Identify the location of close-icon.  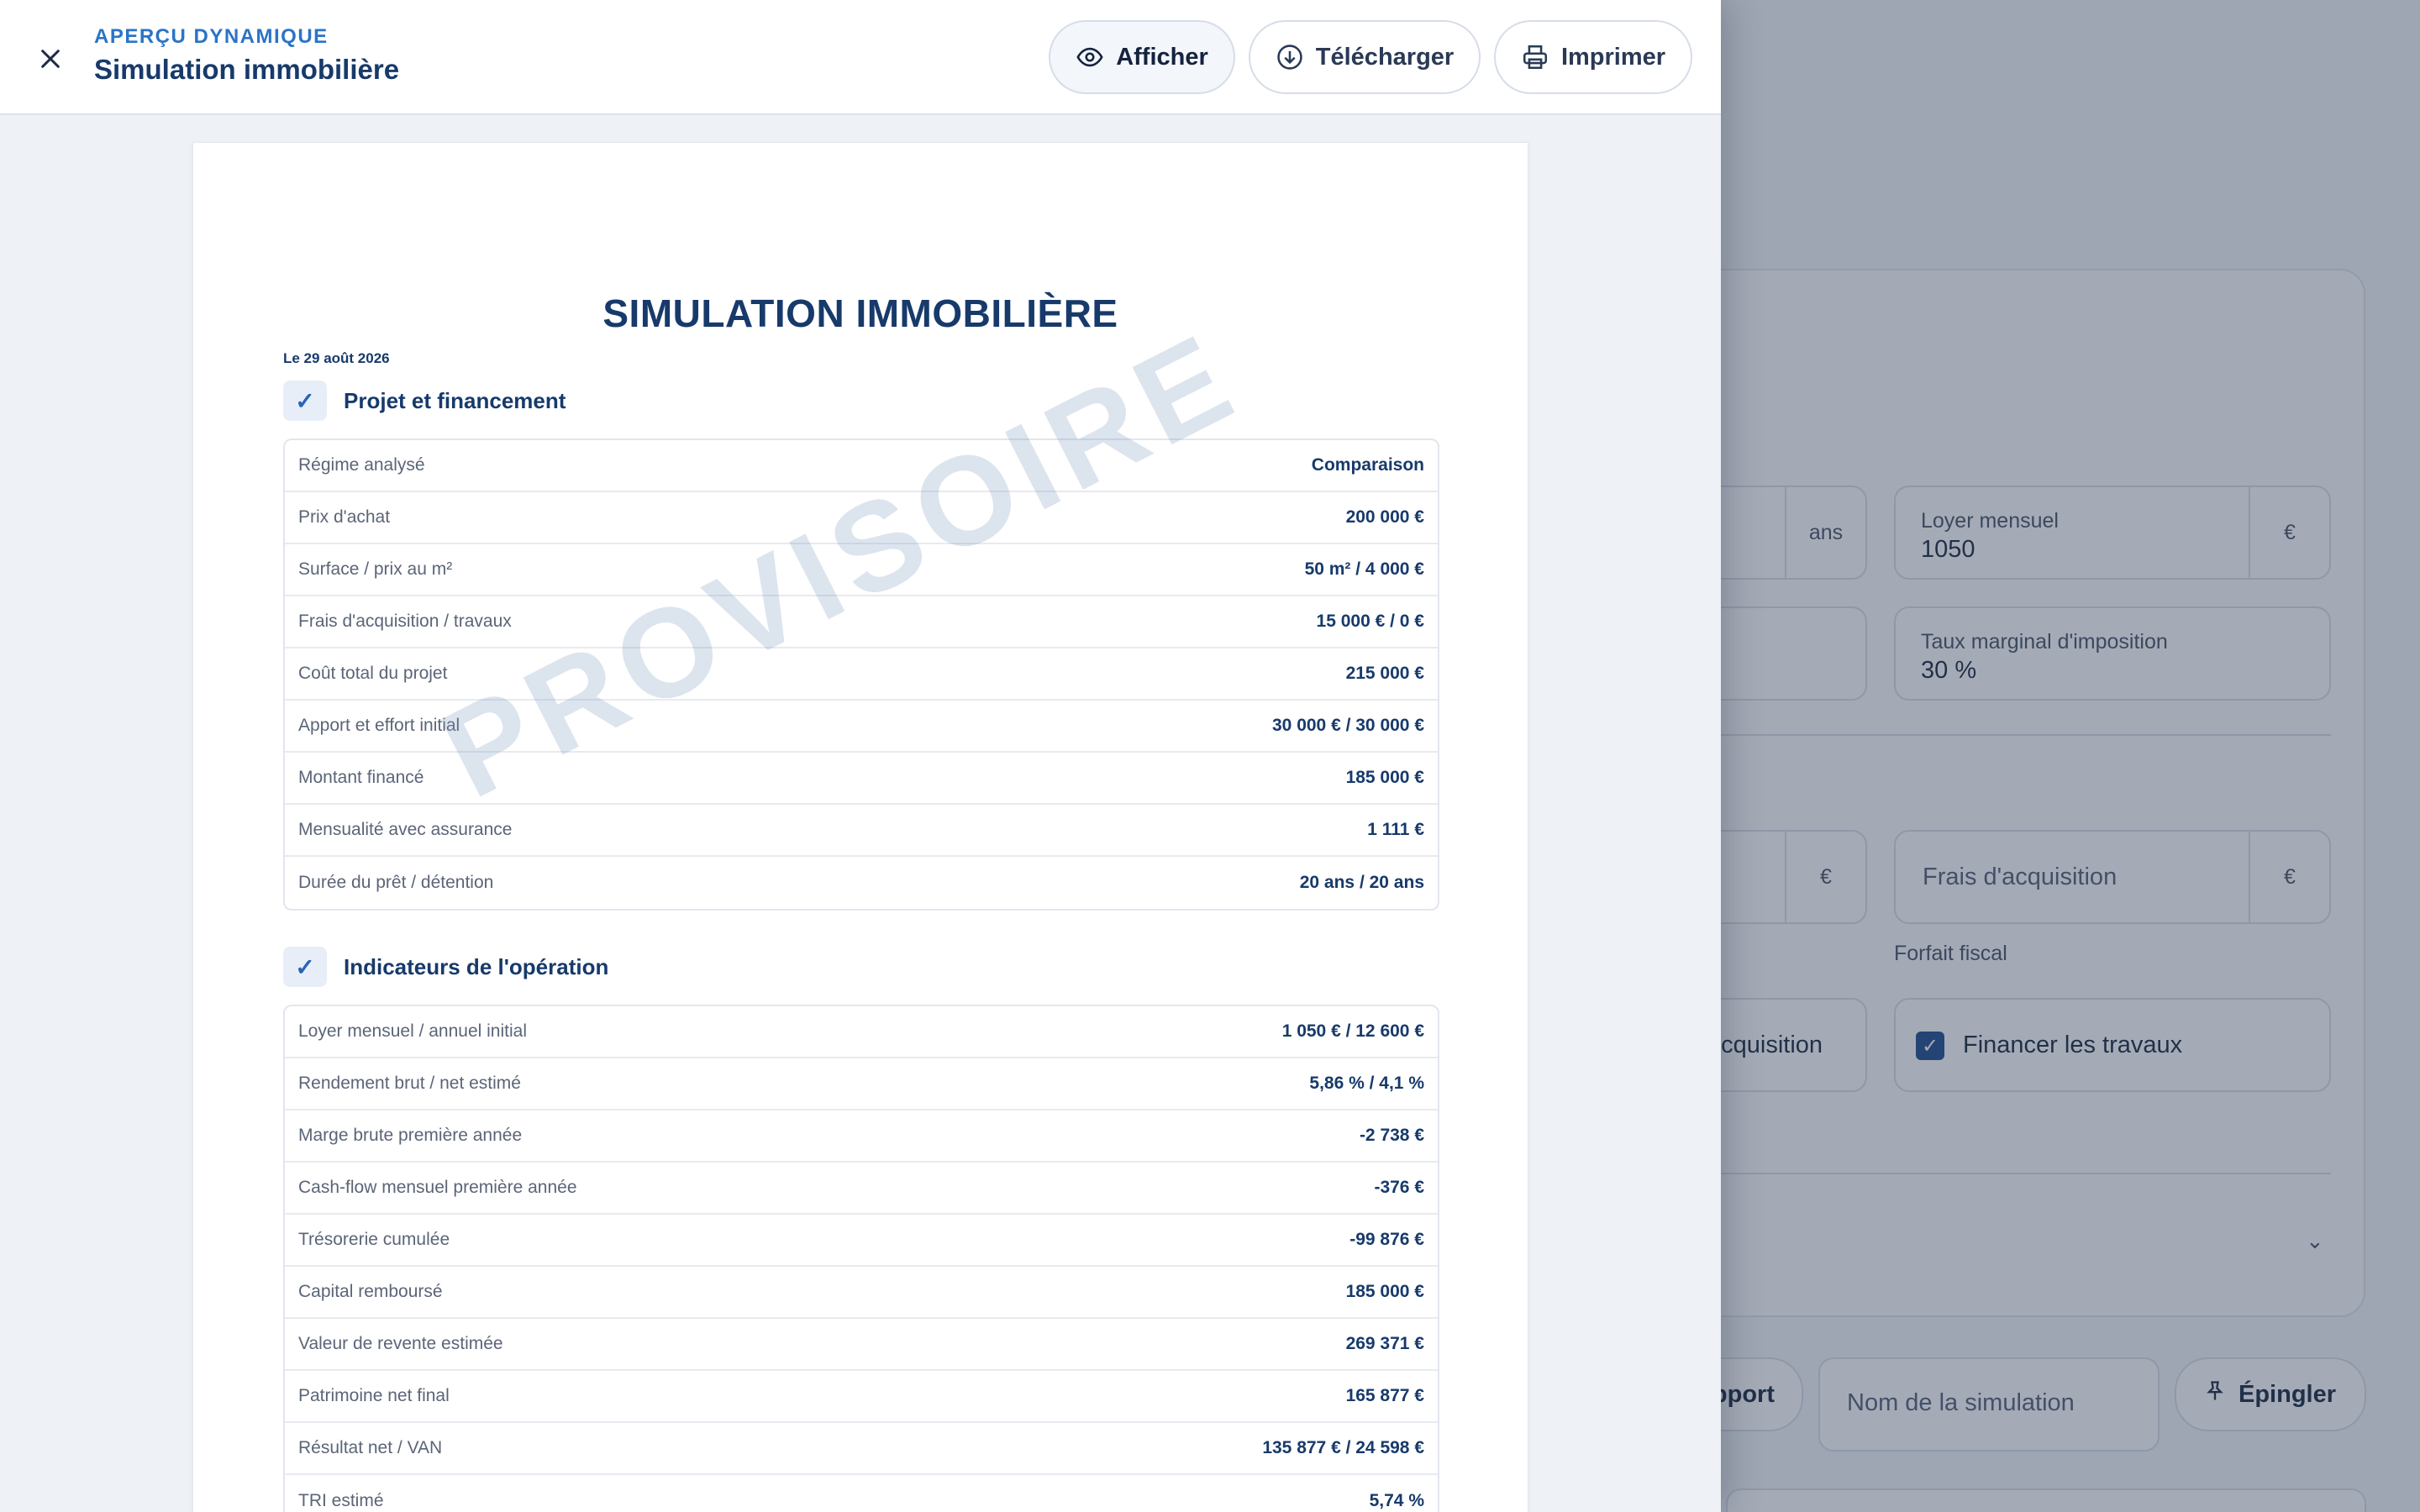
(51, 59).